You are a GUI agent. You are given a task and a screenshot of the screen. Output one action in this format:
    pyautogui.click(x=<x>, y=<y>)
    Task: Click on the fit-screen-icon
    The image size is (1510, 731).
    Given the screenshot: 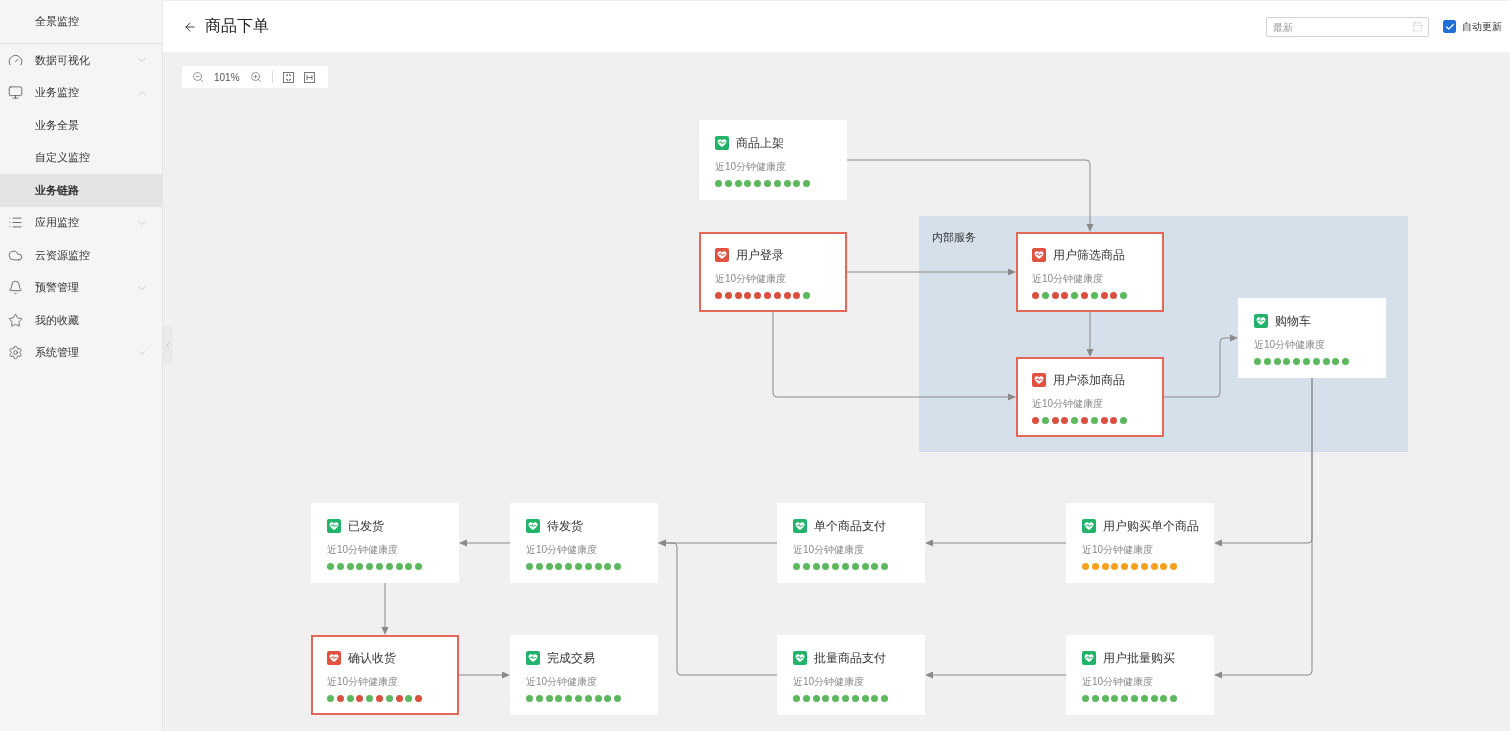 What is the action you would take?
    pyautogui.click(x=288, y=77)
    